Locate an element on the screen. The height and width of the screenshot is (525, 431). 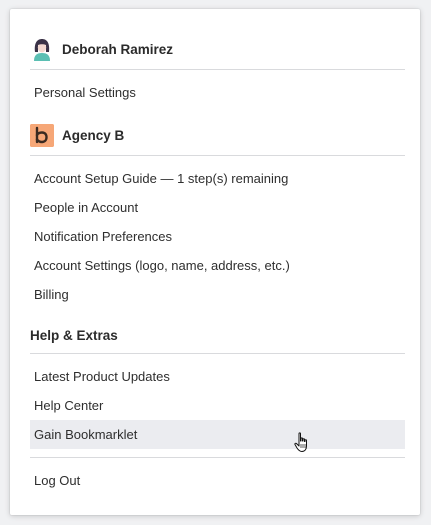
agency-logo-icon is located at coordinates (42, 135).